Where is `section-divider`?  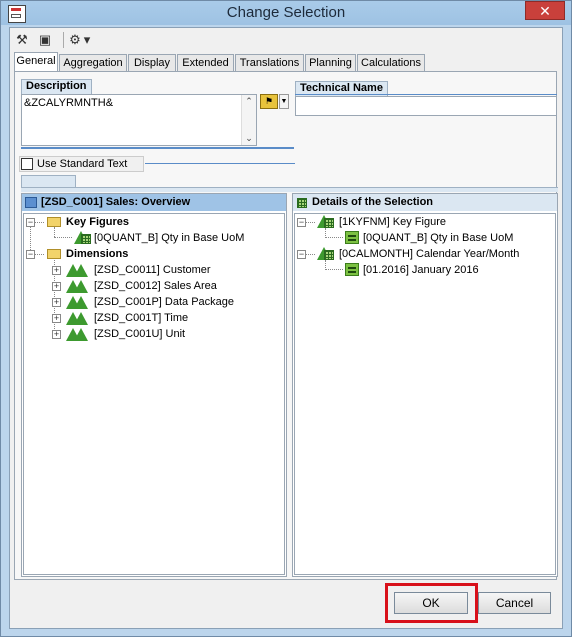 section-divider is located at coordinates (289, 189).